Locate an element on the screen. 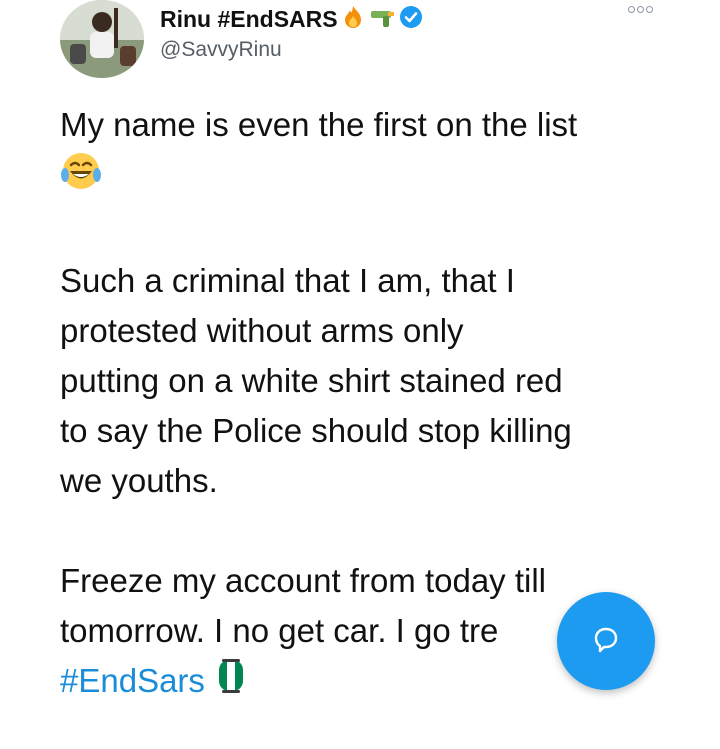 The height and width of the screenshot is (749, 720). author-avatar is located at coordinates (102, 39).